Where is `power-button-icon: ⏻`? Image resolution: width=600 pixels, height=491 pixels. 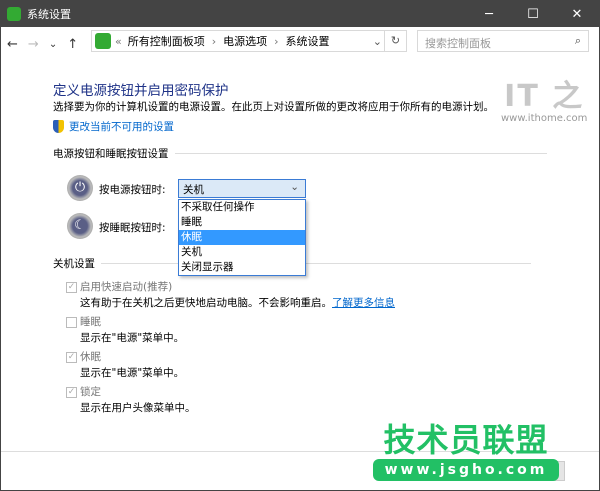
power-button-icon: ⏻ is located at coordinates (80, 188).